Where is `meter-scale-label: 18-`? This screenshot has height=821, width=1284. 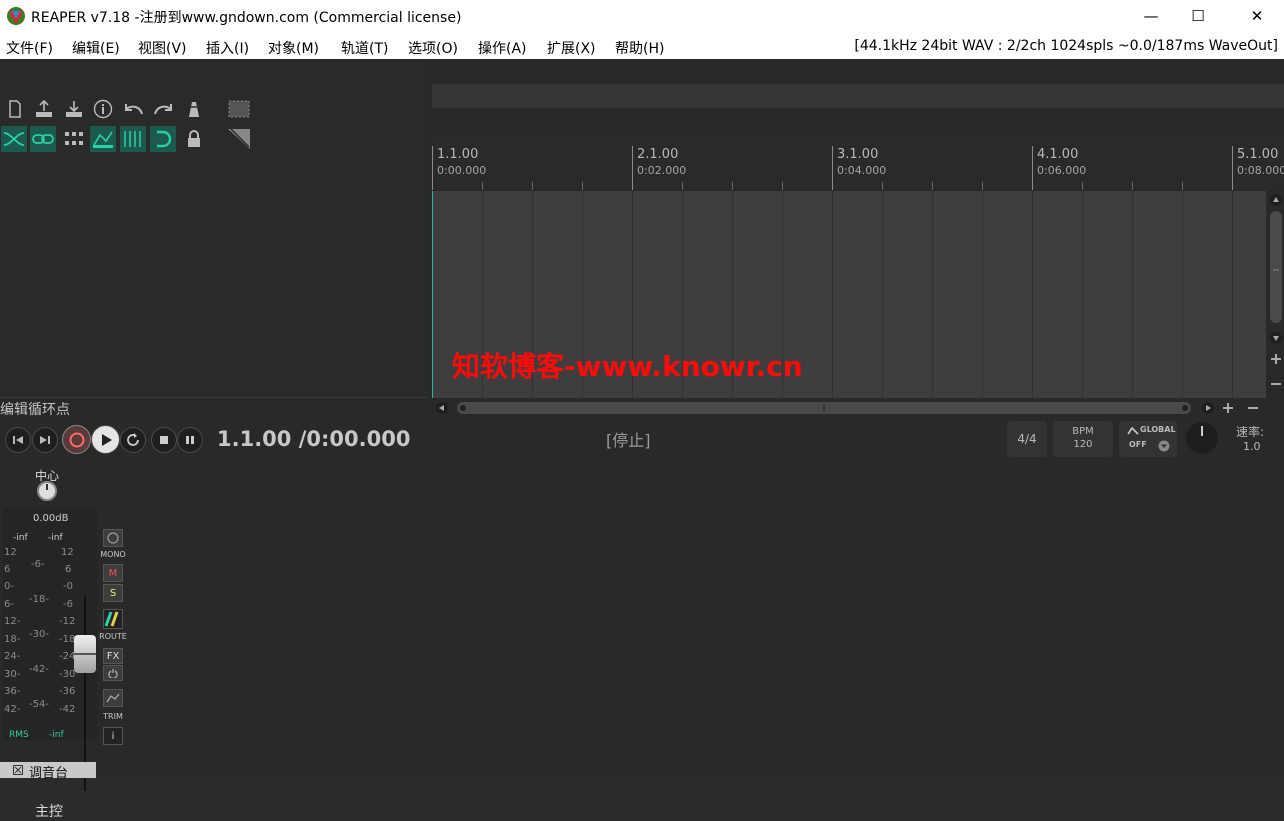
meter-scale-label: 18- is located at coordinates (12, 639).